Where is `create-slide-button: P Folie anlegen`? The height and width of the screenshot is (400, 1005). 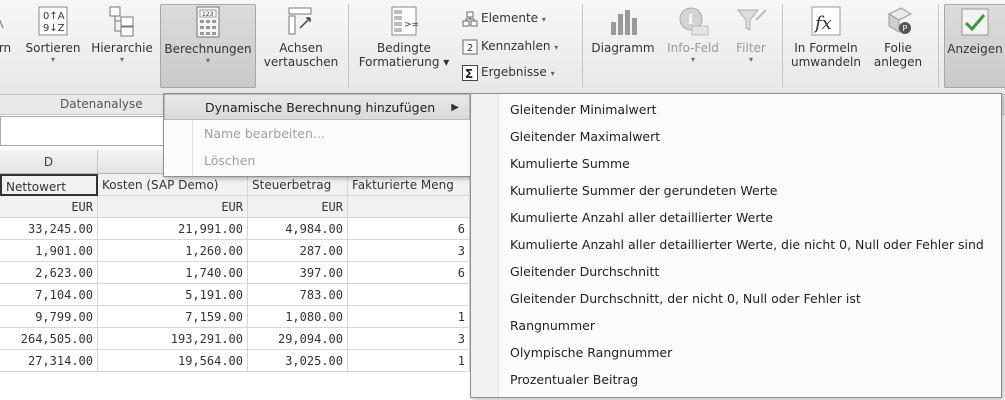 create-slide-button: P Folie anlegen is located at coordinates (898, 46).